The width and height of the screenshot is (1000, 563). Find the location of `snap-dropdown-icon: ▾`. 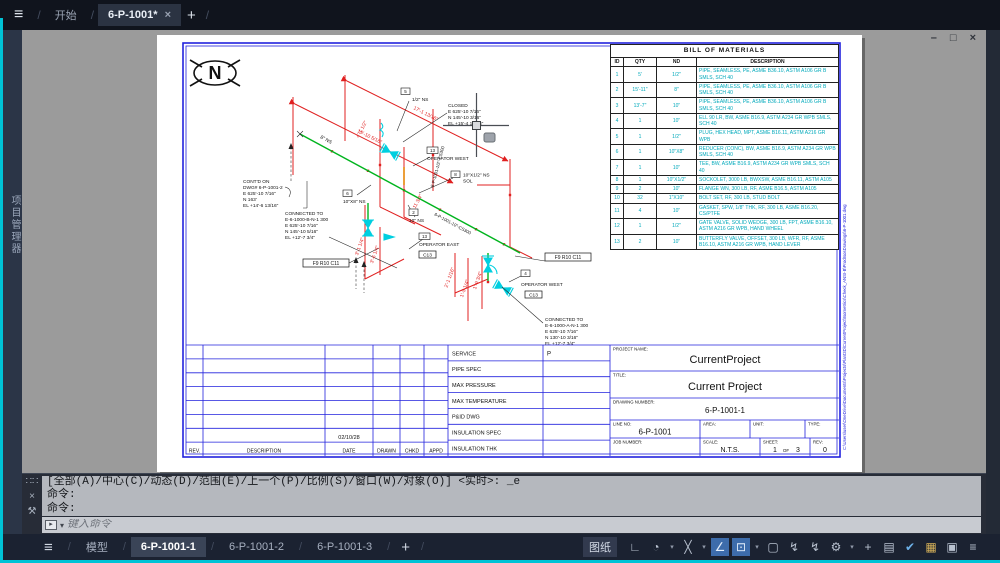

snap-dropdown-icon: ▾ is located at coordinates (704, 547).